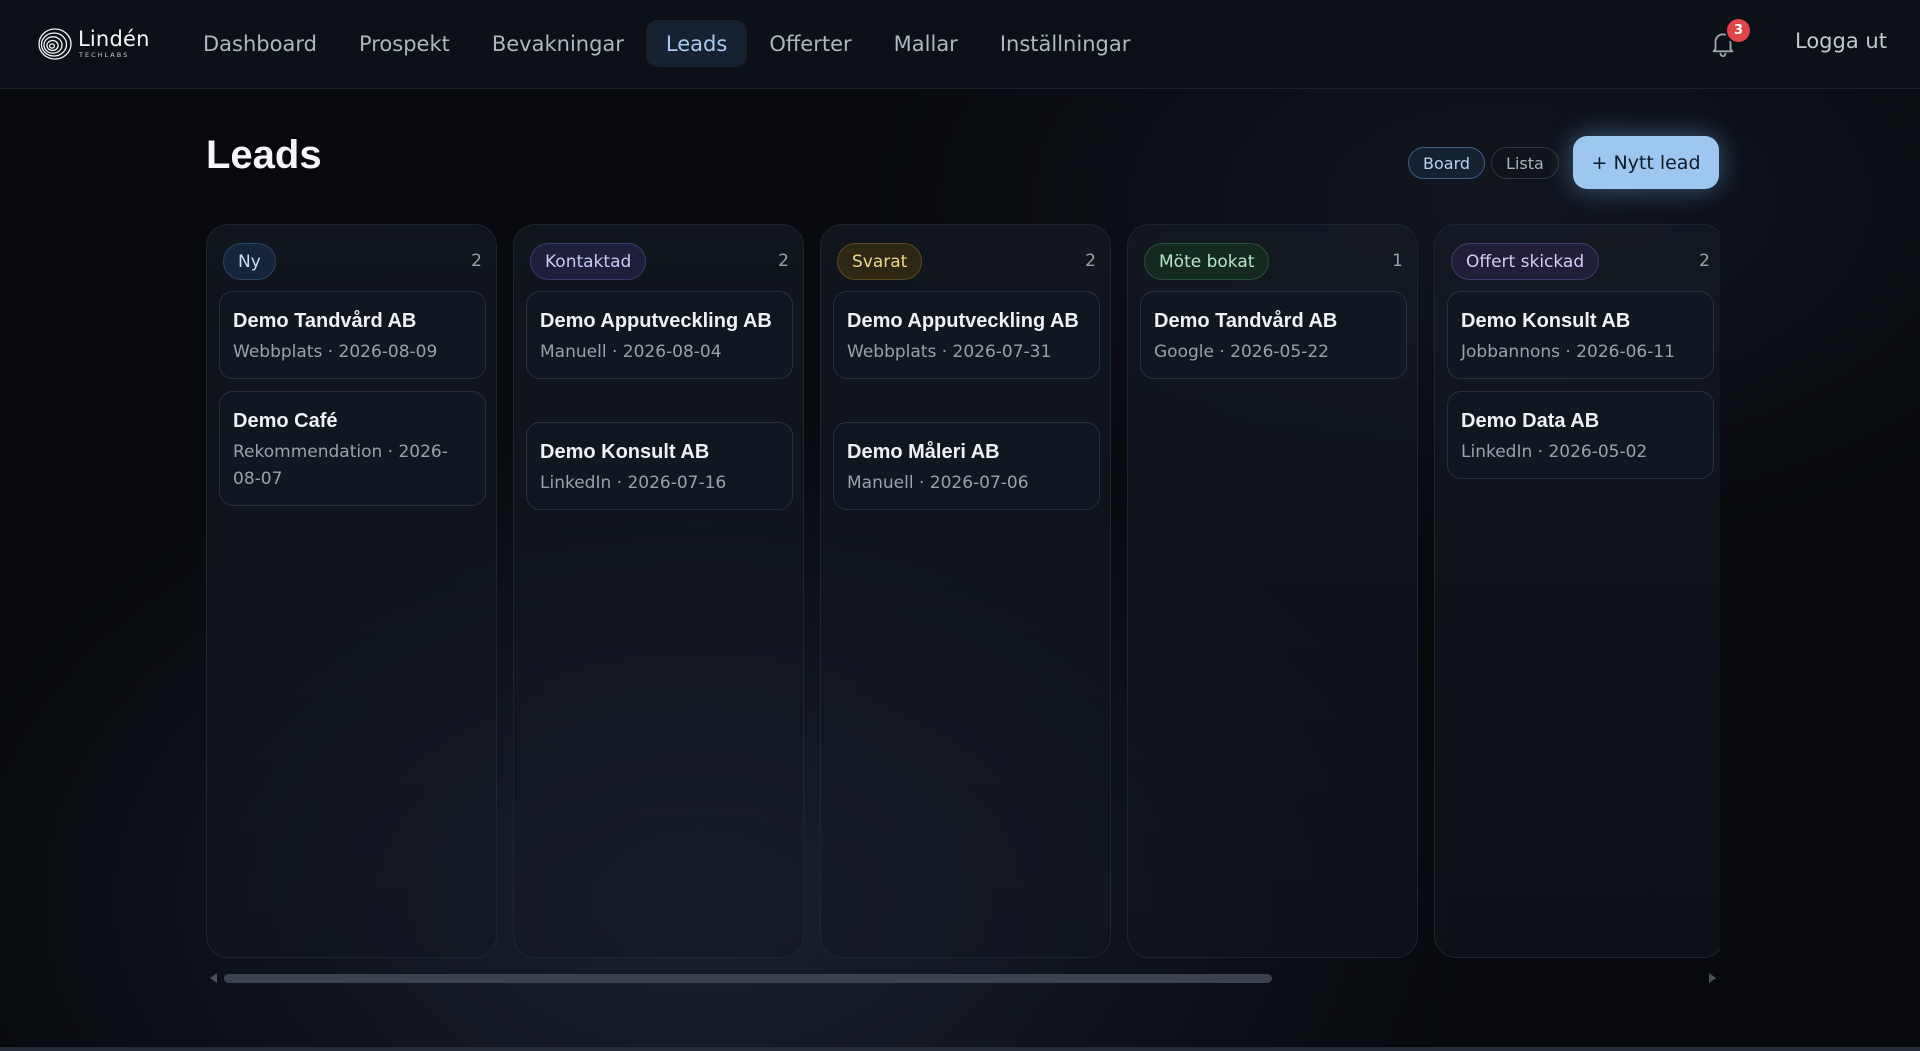  I want to click on nav-item-mallar: Mallar, so click(926, 43).